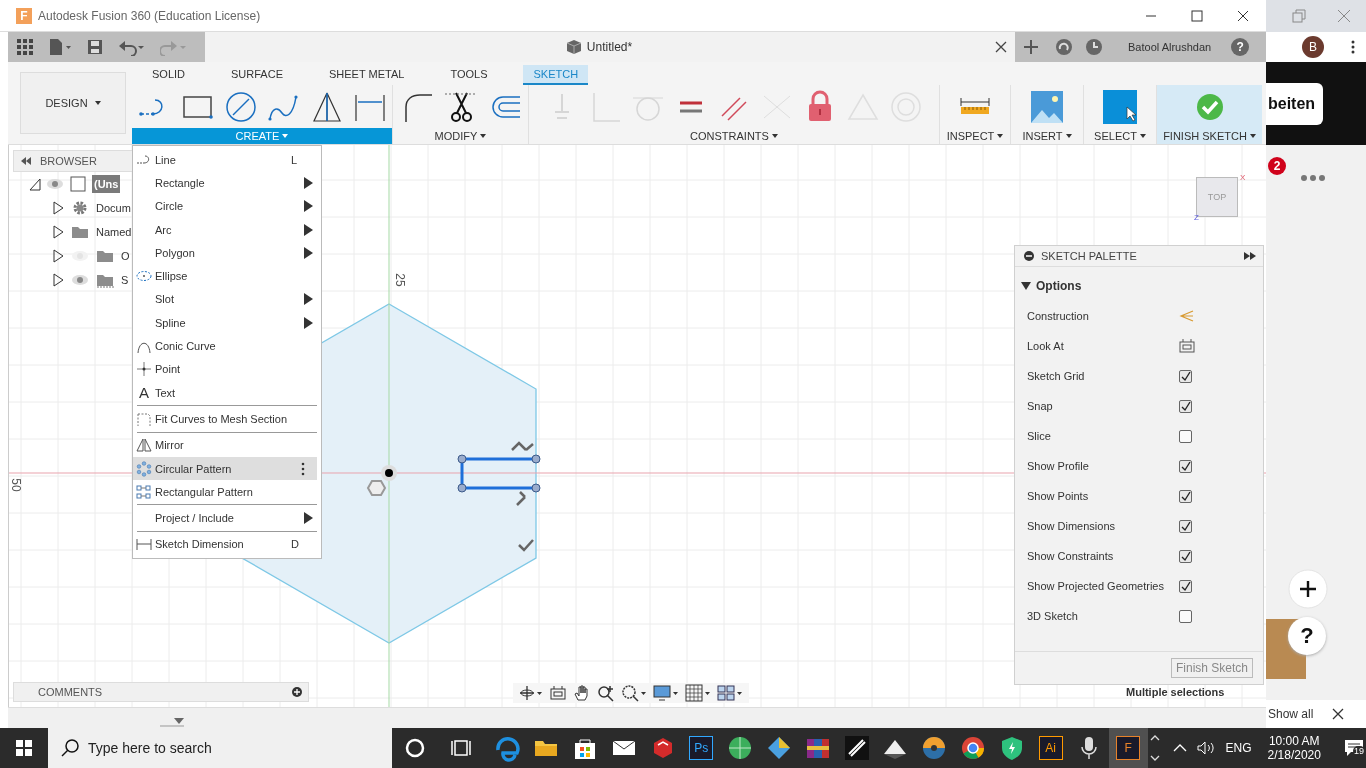 This screenshot has width=1366, height=768. What do you see at coordinates (73, 103) in the screenshot?
I see `workspace-dropdown: DESIGN` at bounding box center [73, 103].